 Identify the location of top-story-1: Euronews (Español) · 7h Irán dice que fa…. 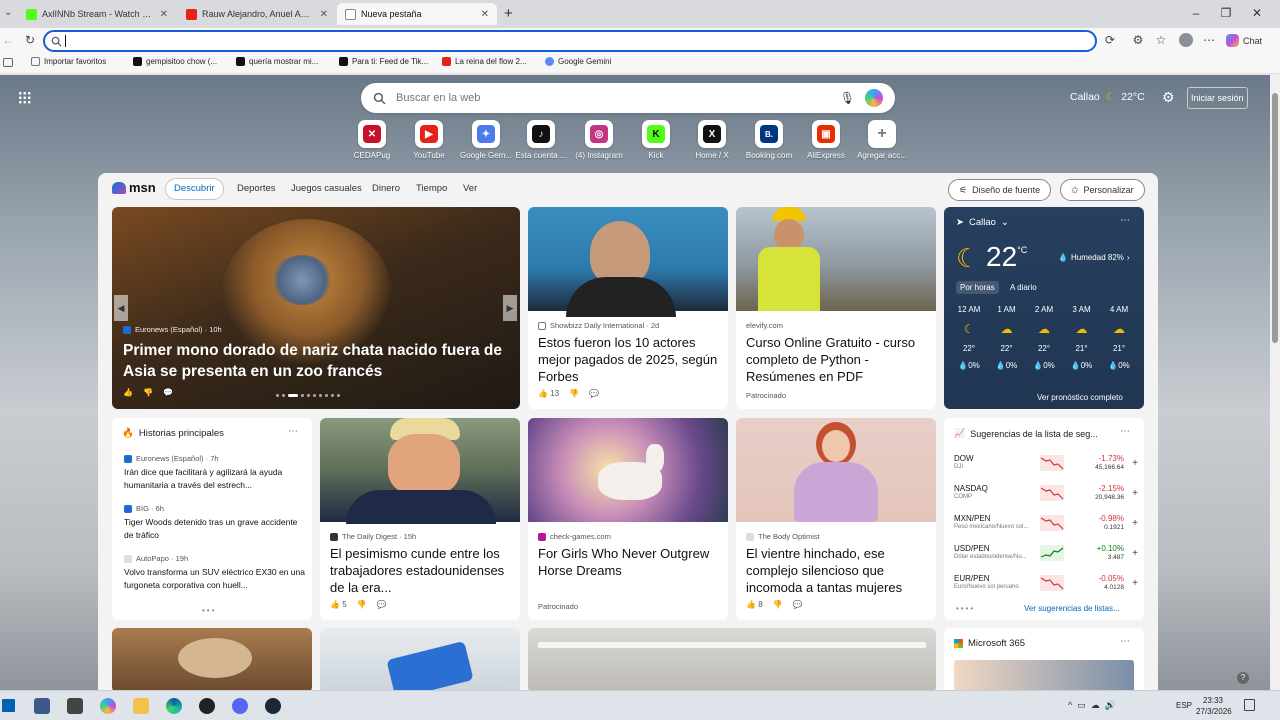
(215, 473).